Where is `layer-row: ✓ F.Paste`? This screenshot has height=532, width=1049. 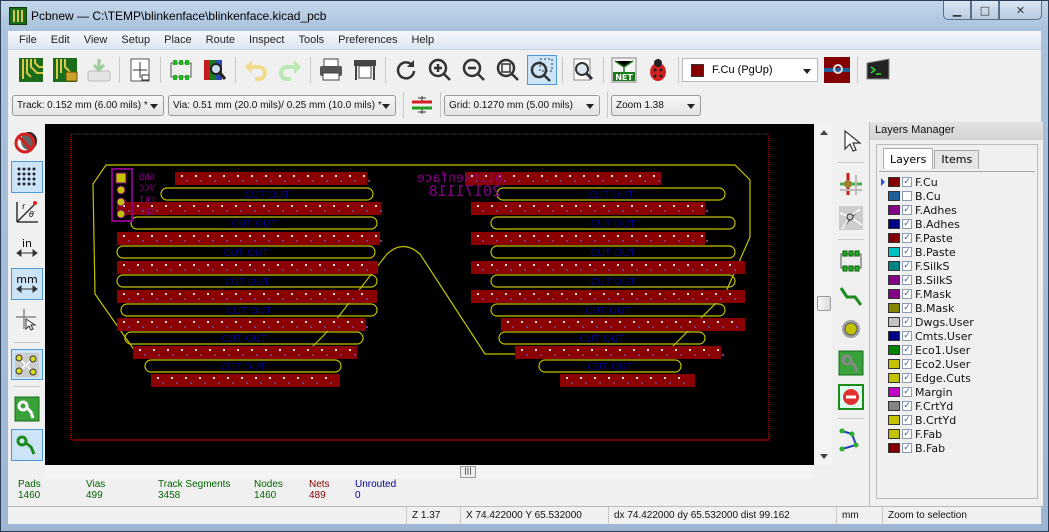 layer-row: ✓ F.Paste is located at coordinates (957, 238).